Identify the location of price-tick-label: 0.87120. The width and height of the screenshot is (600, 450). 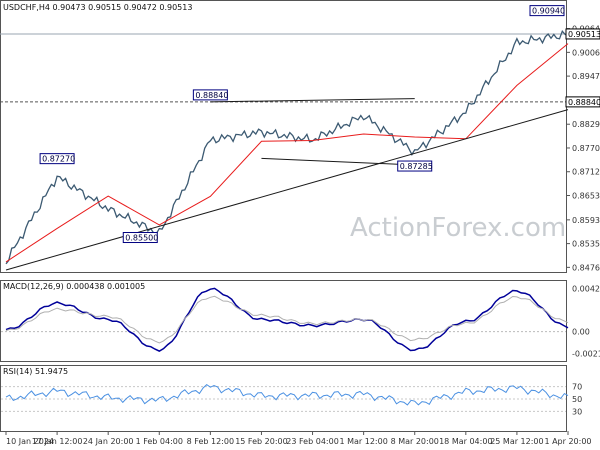
(586, 172).